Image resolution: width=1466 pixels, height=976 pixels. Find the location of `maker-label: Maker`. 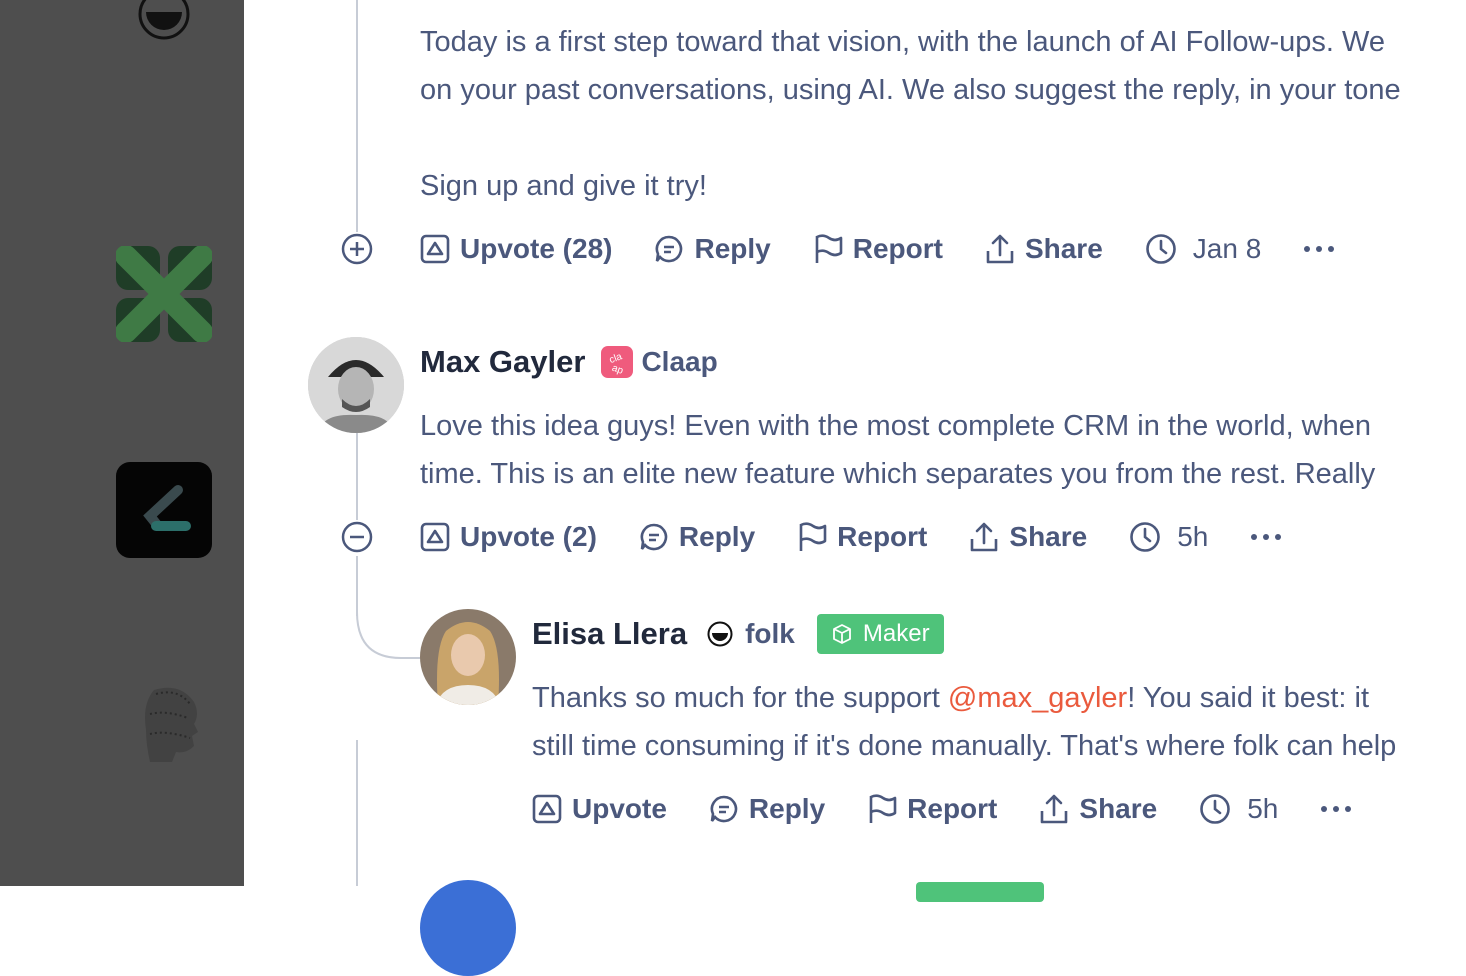

maker-label: Maker is located at coordinates (896, 633).